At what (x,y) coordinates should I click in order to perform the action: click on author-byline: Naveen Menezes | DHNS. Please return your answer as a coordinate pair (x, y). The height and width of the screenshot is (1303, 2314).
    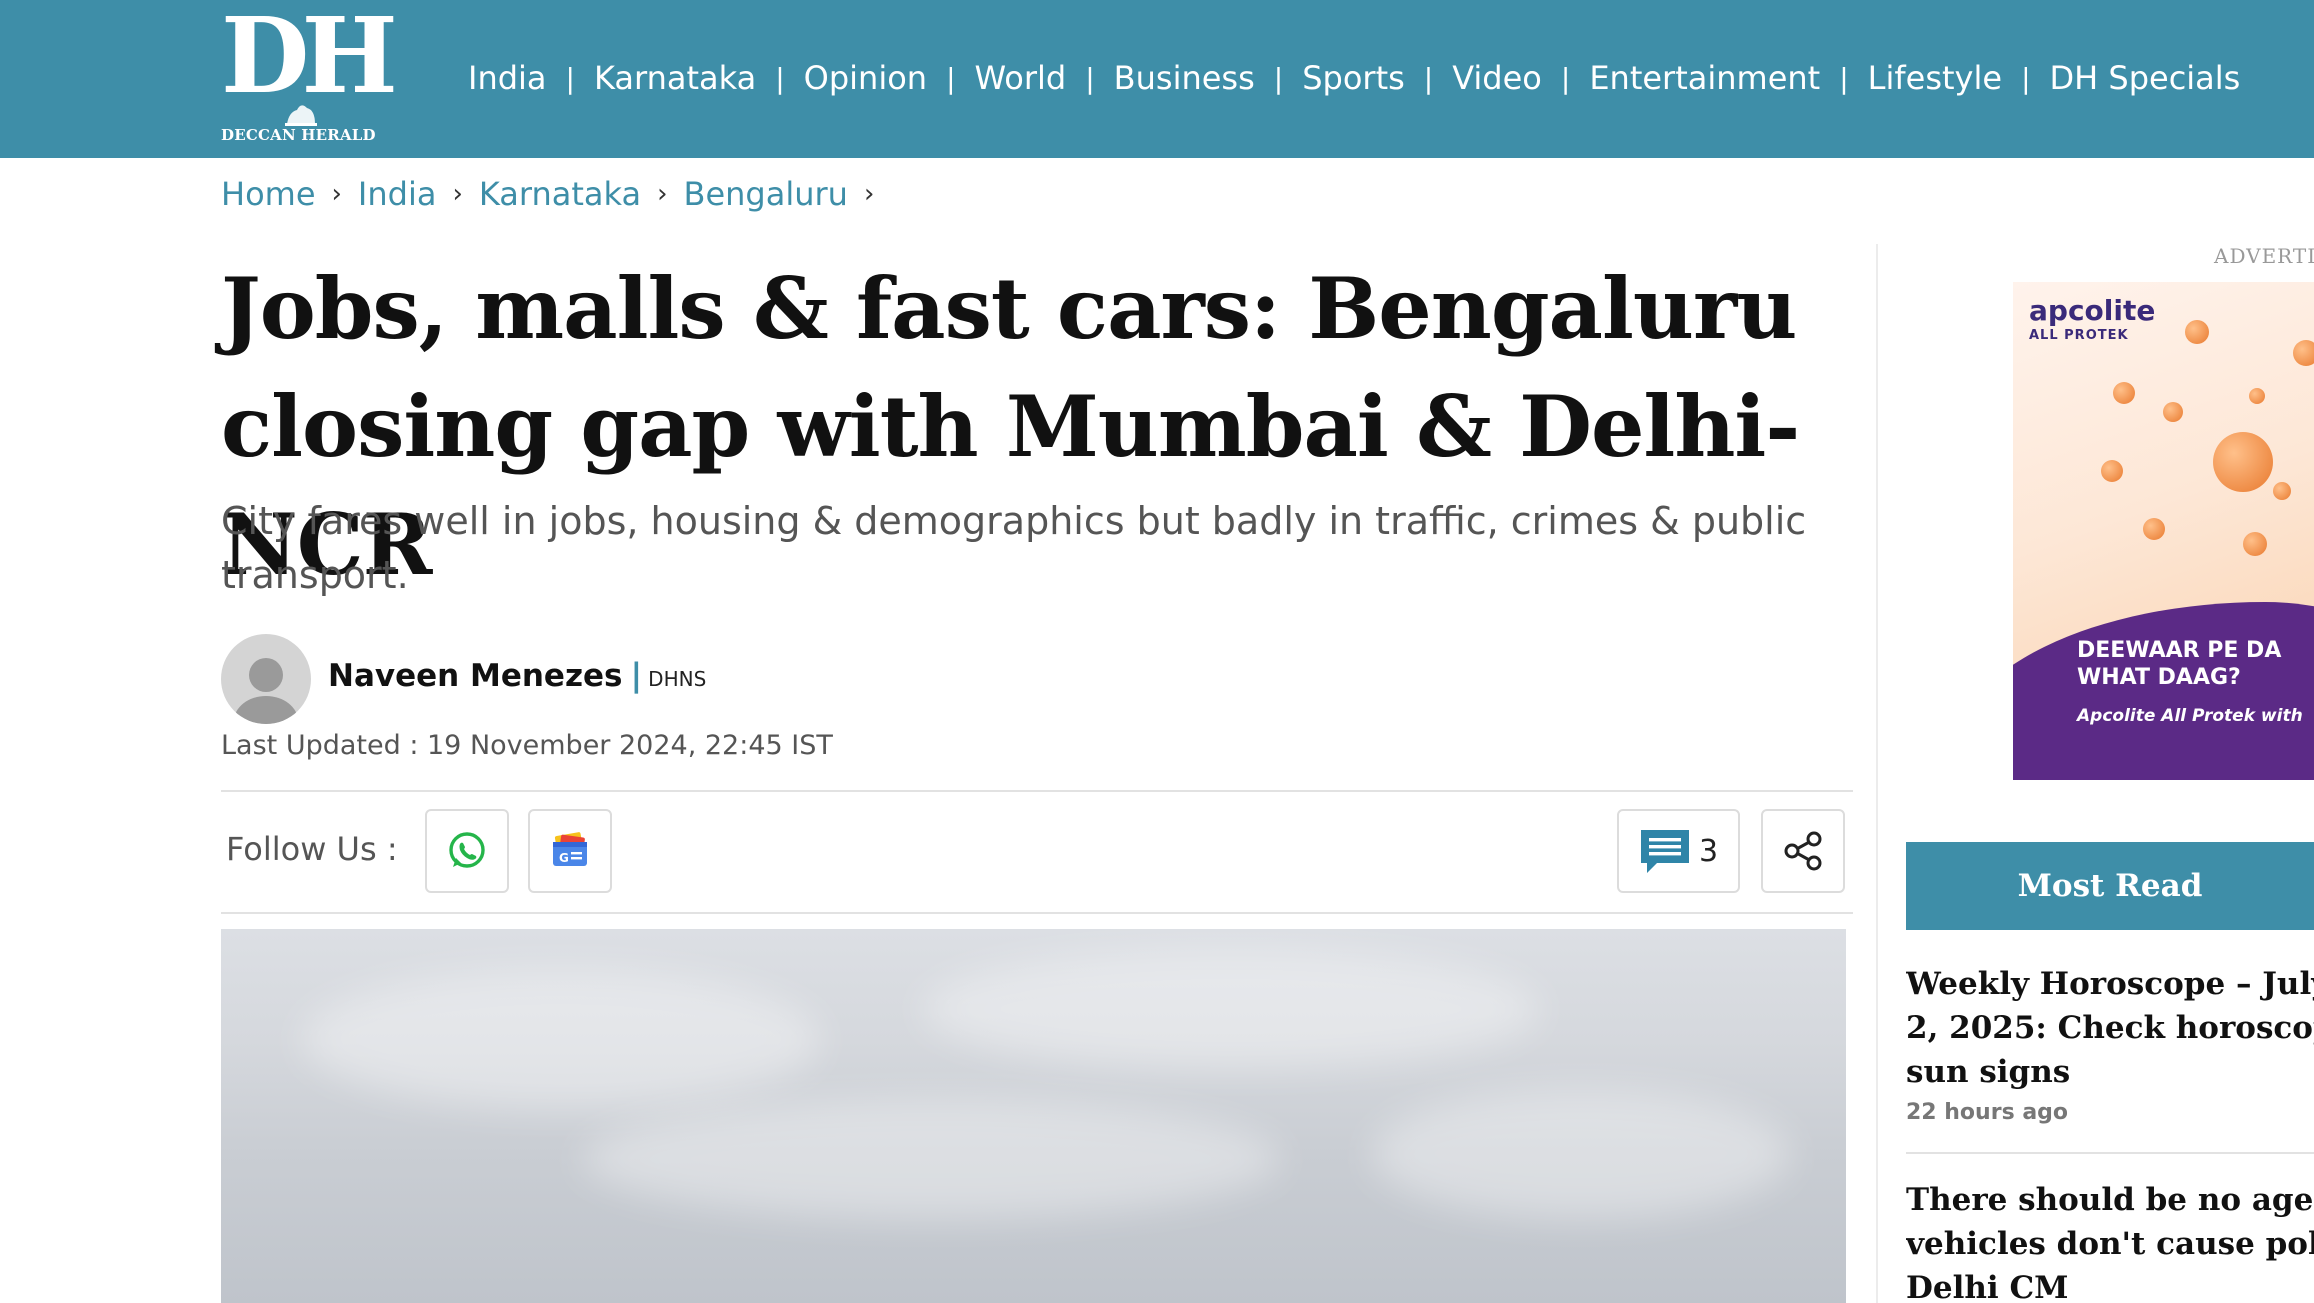
    Looking at the image, I should click on (517, 675).